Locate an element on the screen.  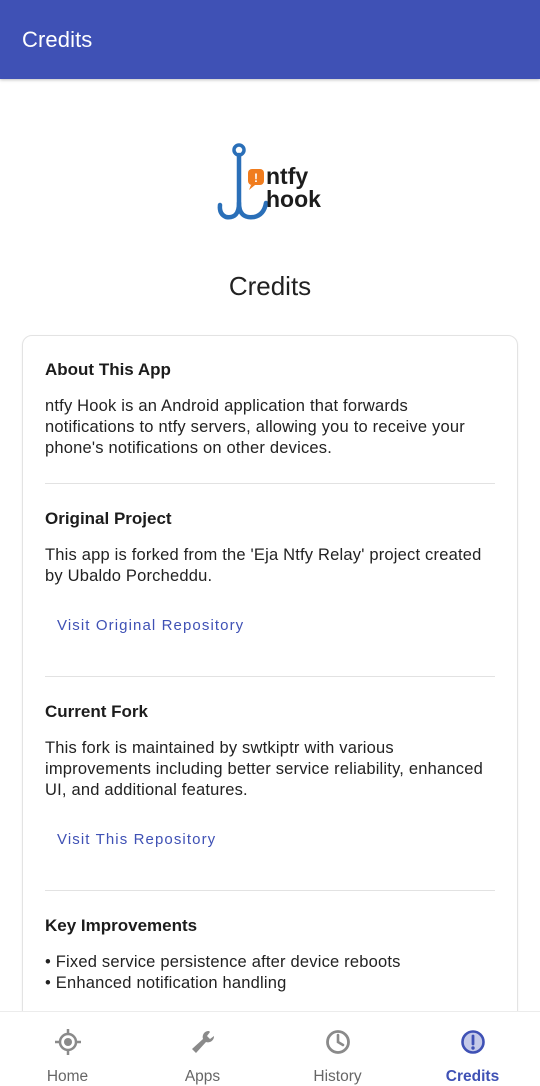
nav-label: History is located at coordinates (337, 1076).